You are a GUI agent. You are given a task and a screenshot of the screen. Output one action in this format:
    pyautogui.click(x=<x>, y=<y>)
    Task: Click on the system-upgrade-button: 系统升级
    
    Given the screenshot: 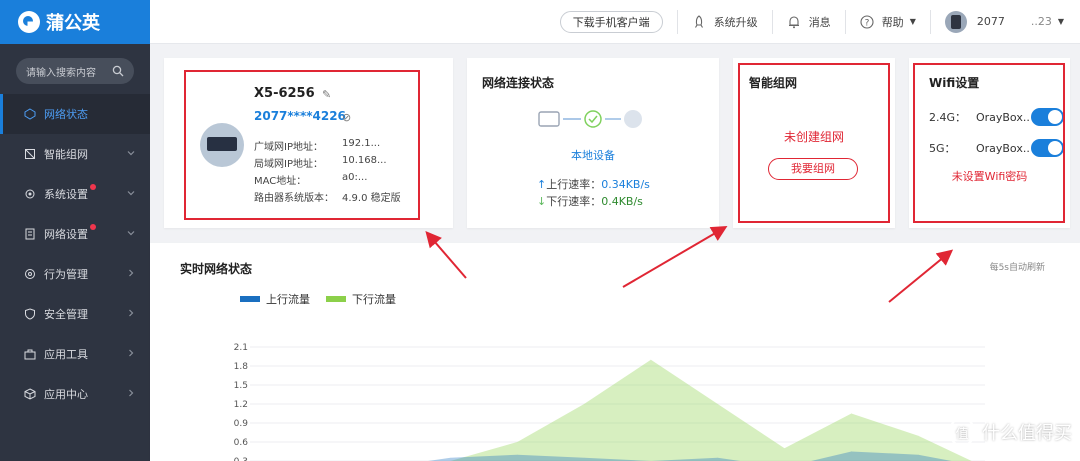 What is the action you would take?
    pyautogui.click(x=724, y=21)
    